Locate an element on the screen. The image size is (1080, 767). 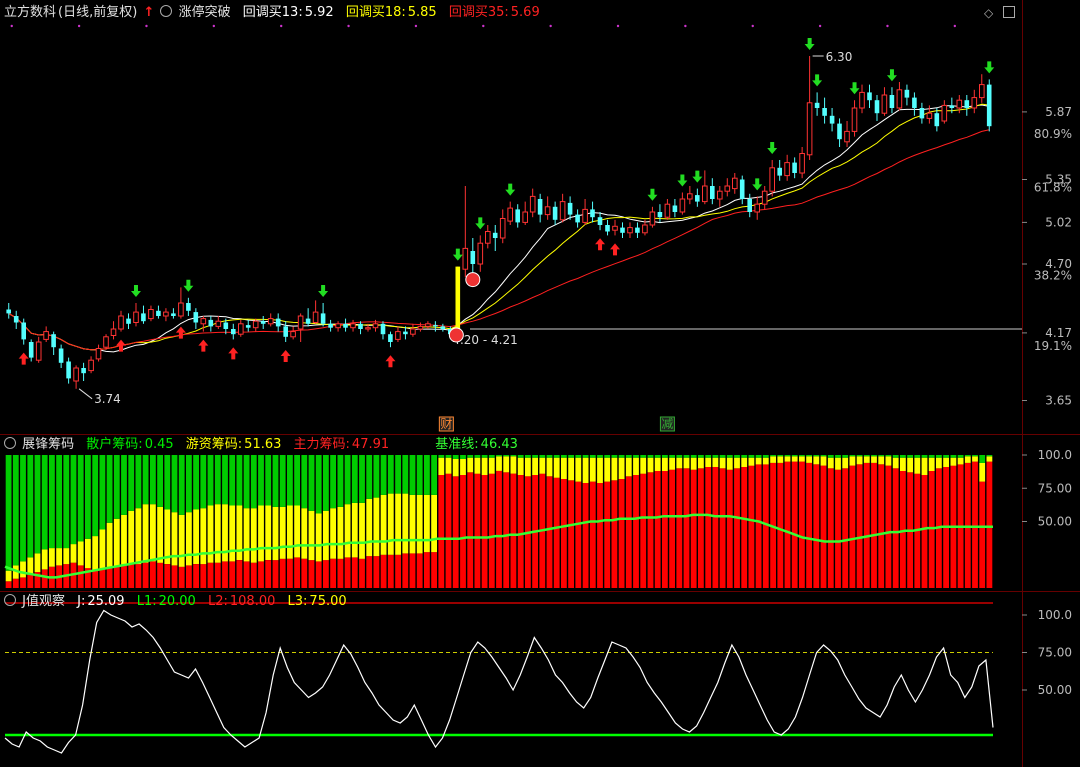
indicator-name: 涨停突破 is located at coordinates (205, 12).